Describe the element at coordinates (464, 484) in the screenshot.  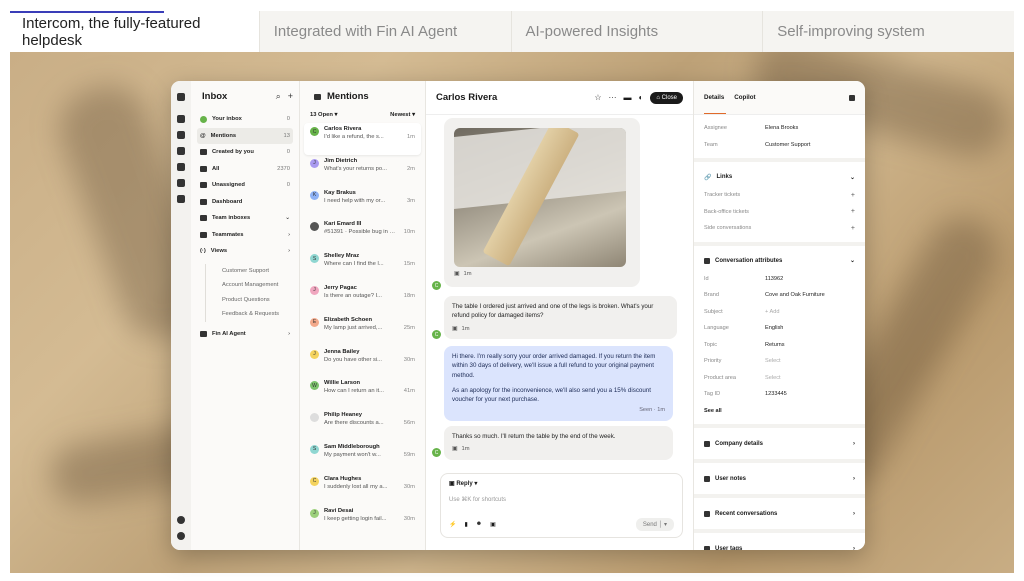
I see `reply-mode-dropdown: Reply` at that location.